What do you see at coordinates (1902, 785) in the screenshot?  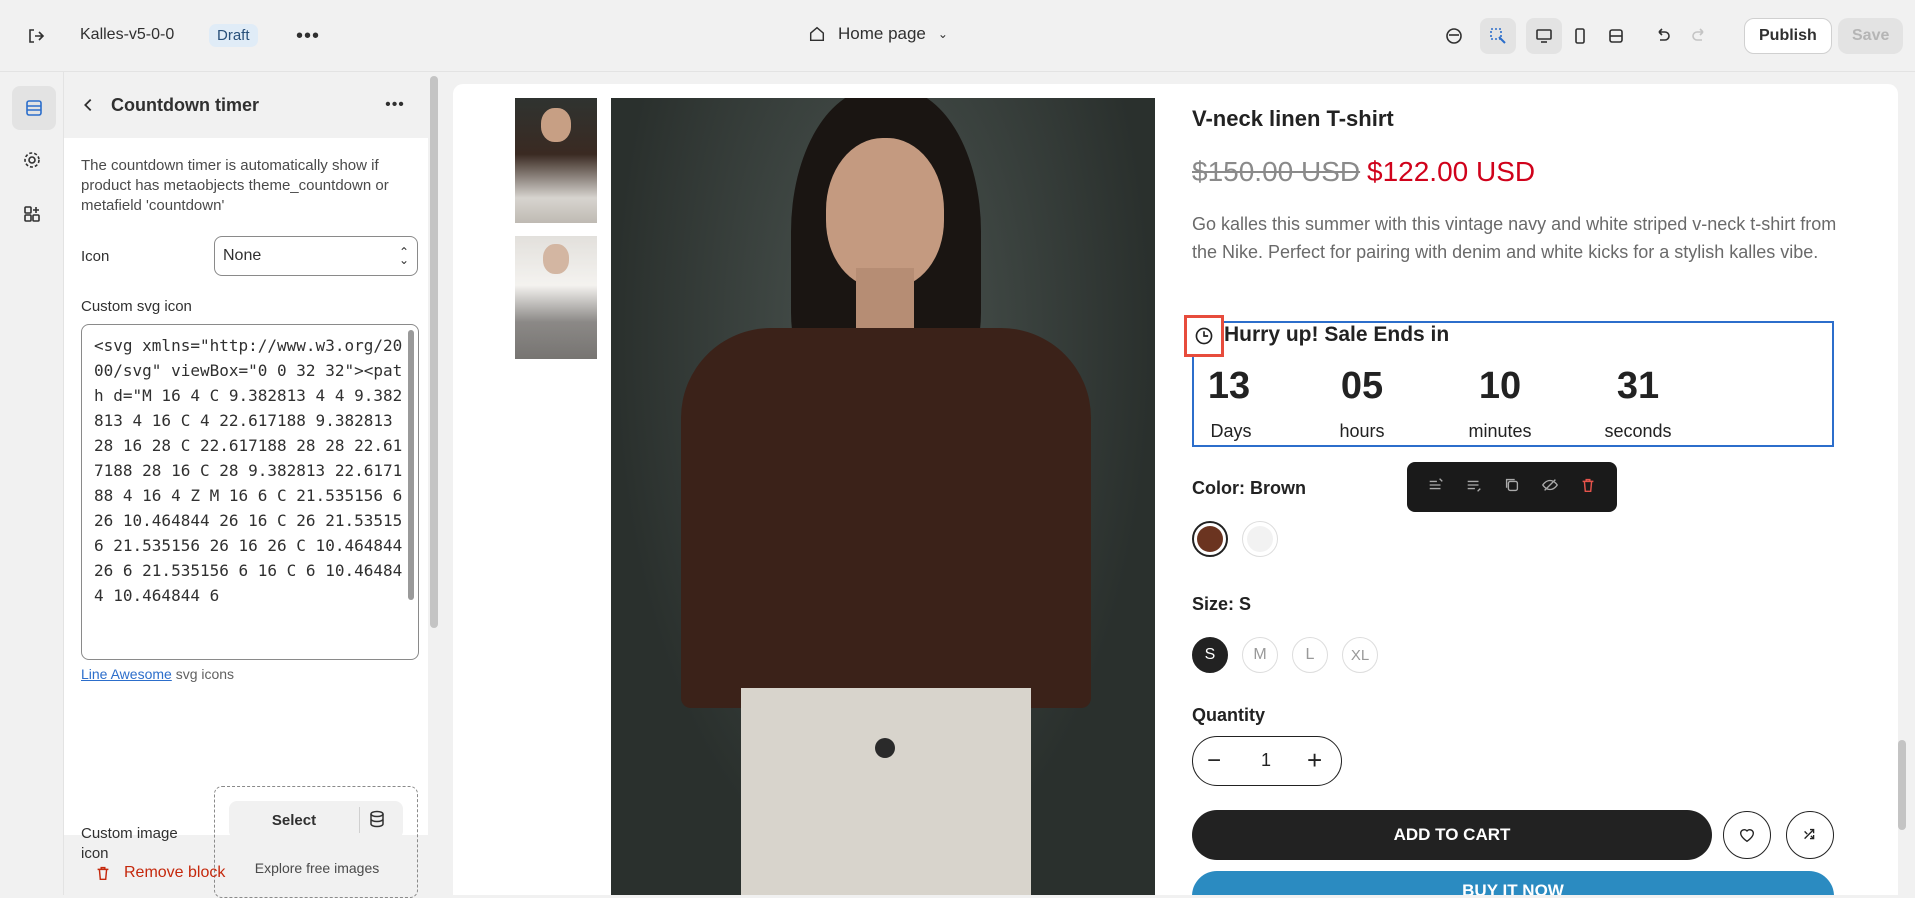 I see `canvas-scrollbar` at bounding box center [1902, 785].